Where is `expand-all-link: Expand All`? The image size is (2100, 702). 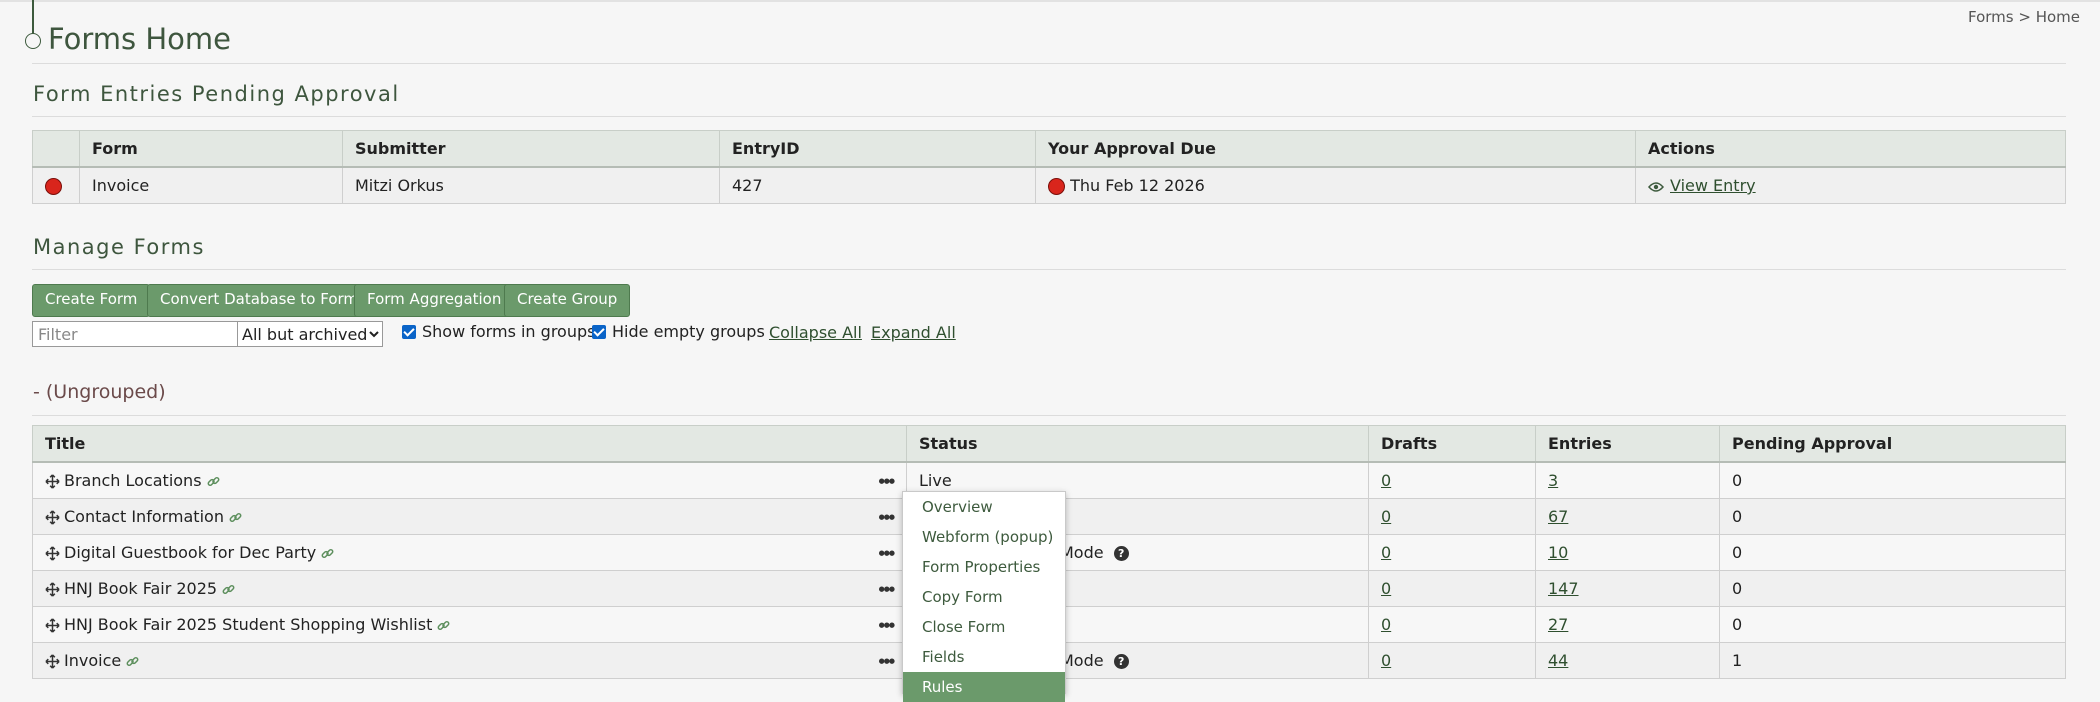 expand-all-link: Expand All is located at coordinates (913, 332).